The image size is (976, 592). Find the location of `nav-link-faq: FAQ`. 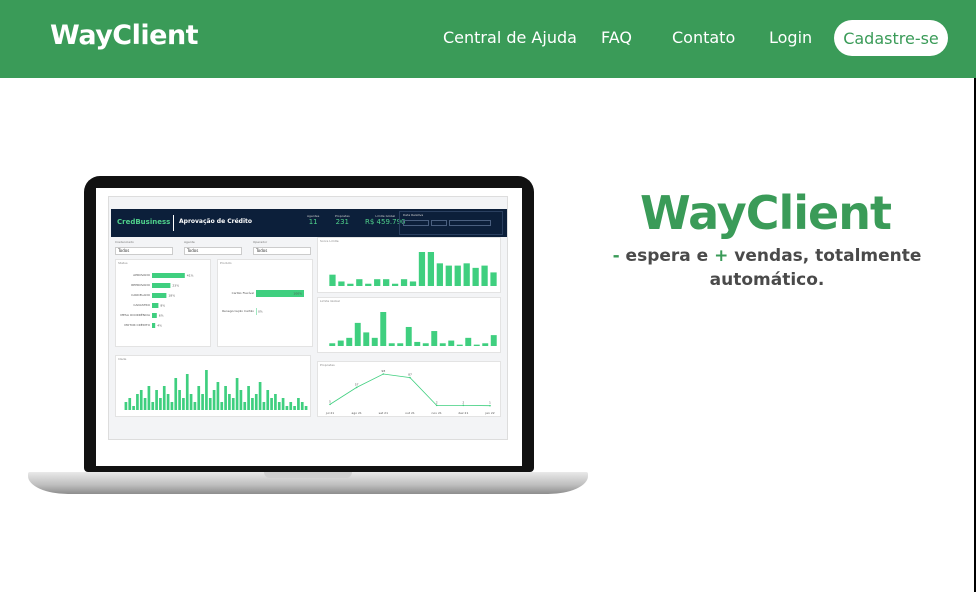

nav-link-faq: FAQ is located at coordinates (616, 37).